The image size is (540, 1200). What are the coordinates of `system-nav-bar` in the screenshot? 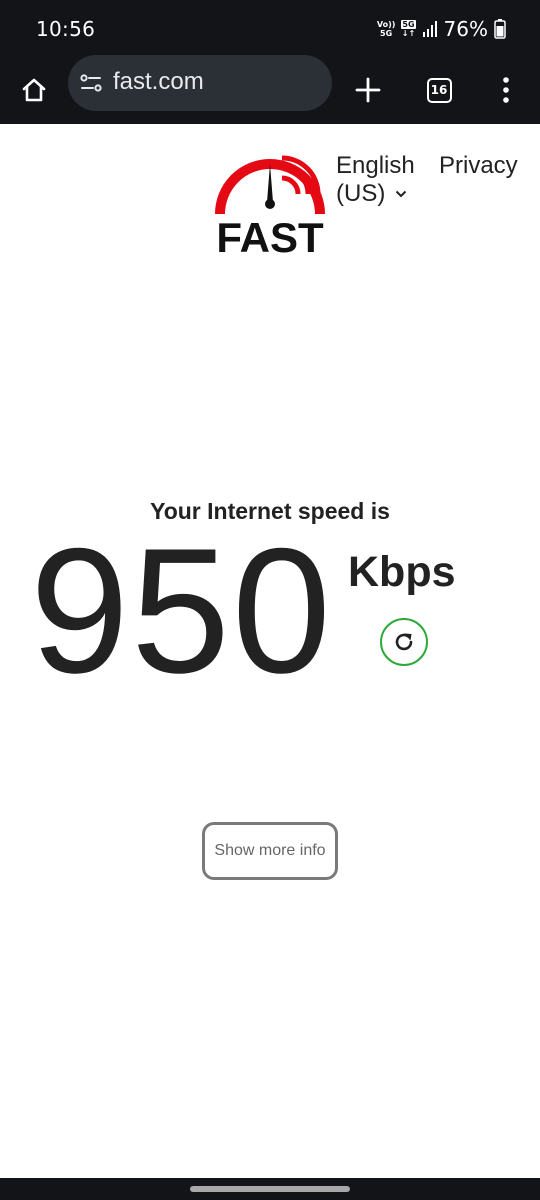 It's located at (270, 1189).